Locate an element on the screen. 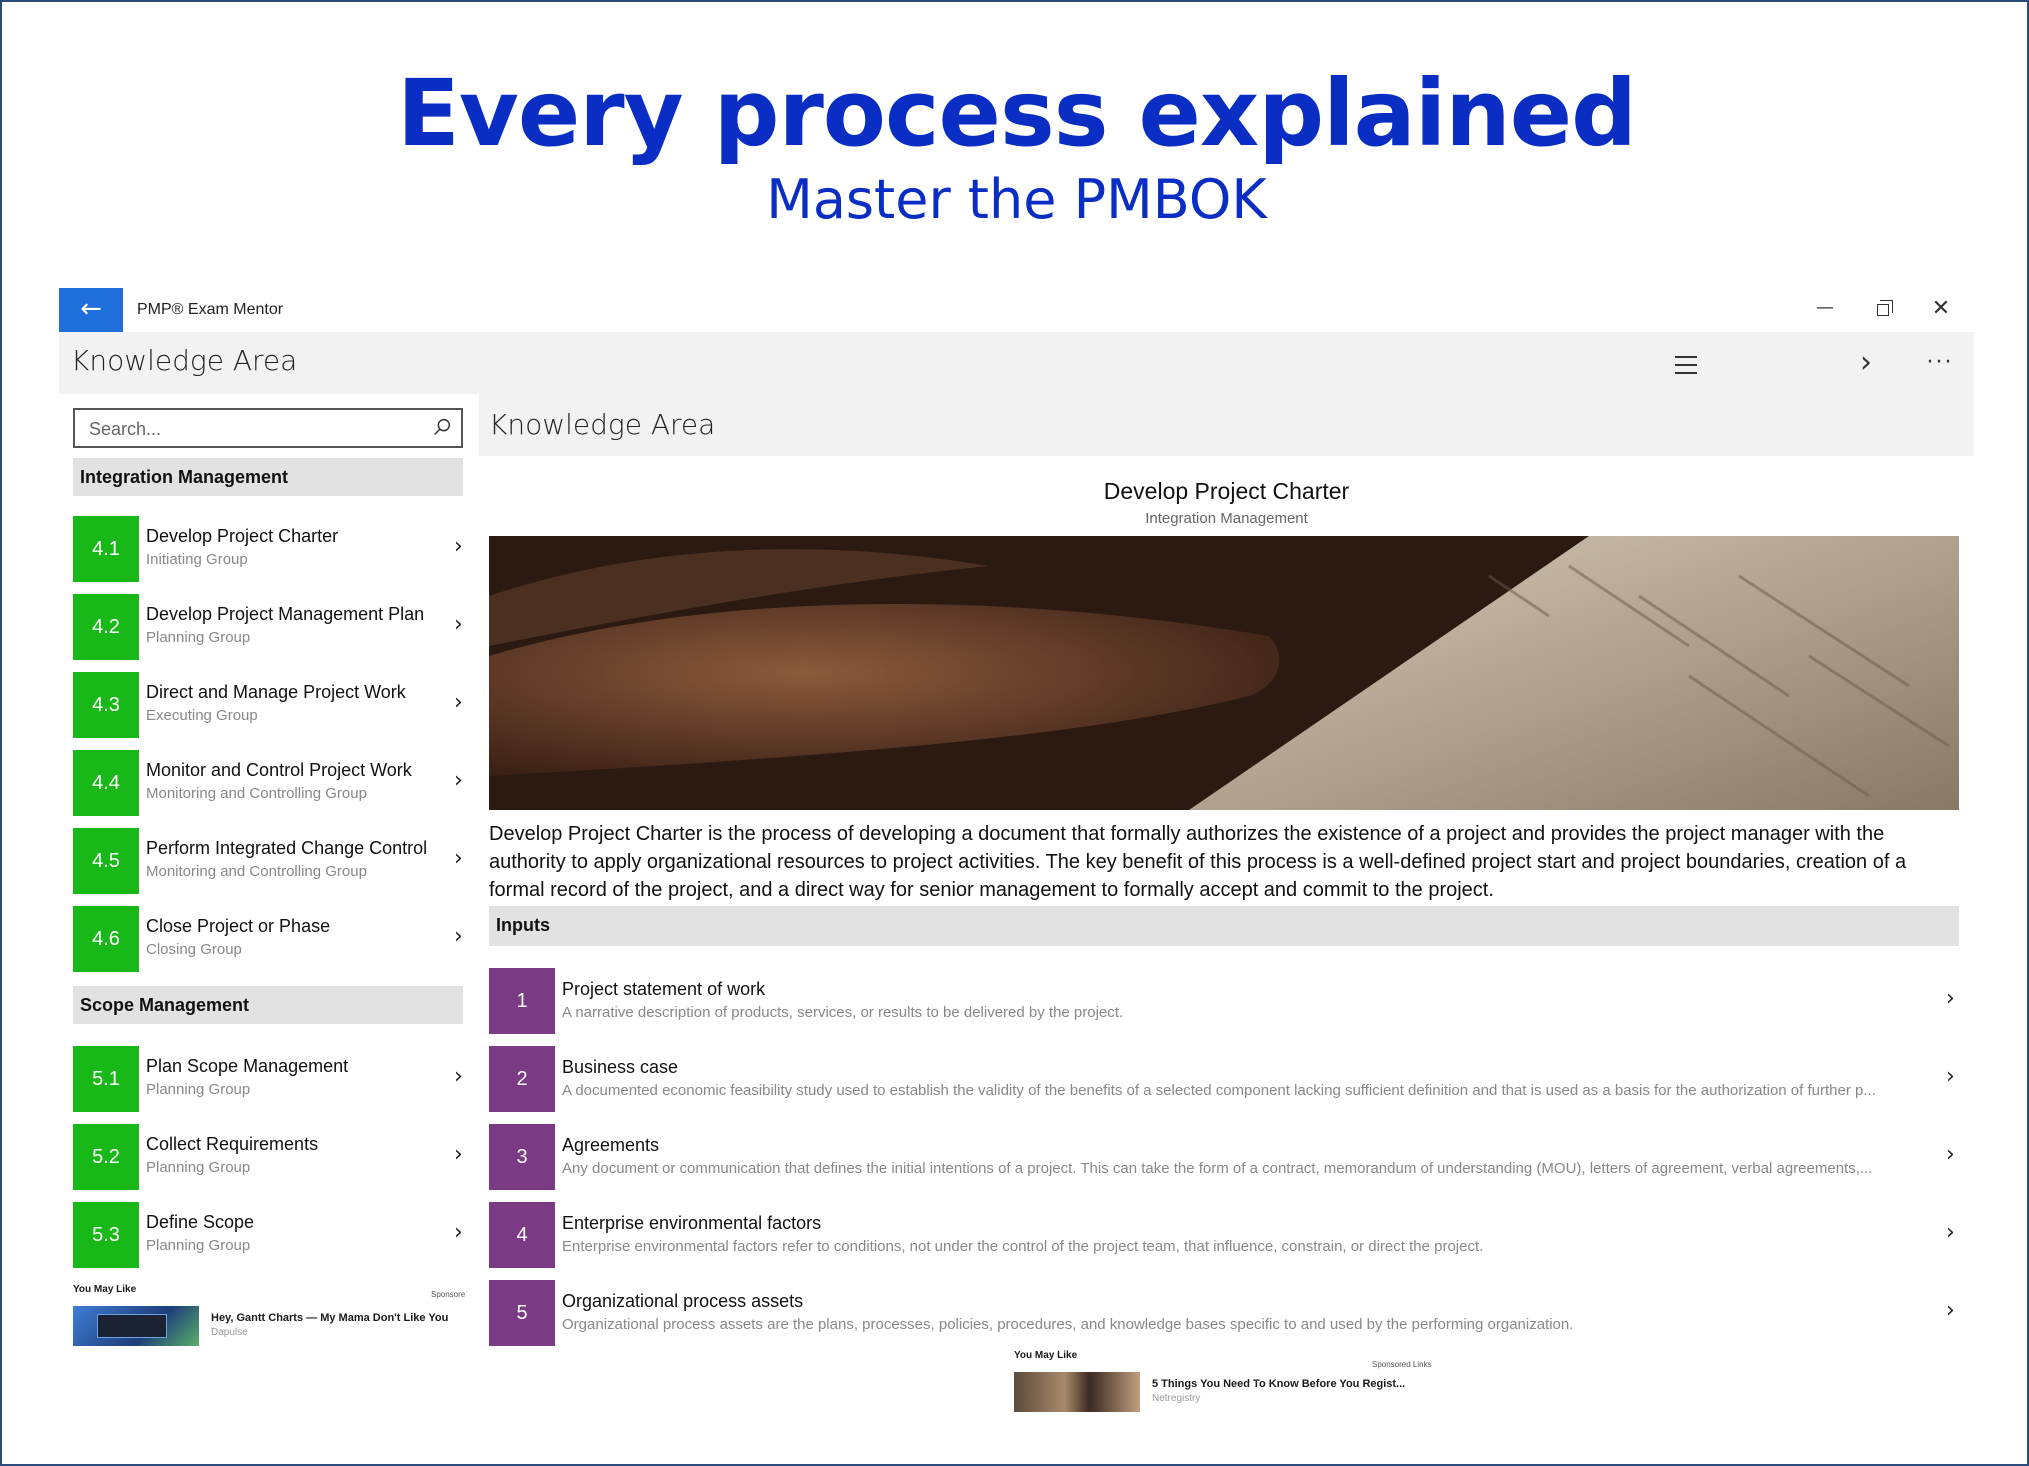  input-number-badge: 3 is located at coordinates (522, 1157).